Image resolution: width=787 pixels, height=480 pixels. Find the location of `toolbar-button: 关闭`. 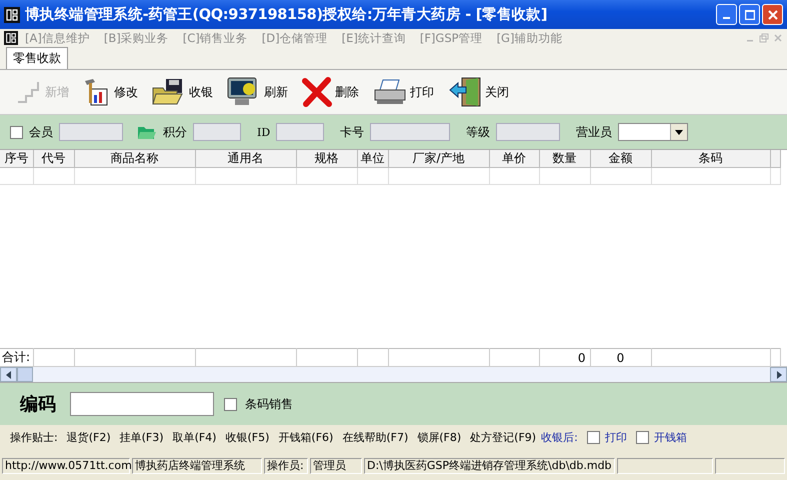

toolbar-button: 关闭 is located at coordinates (478, 92).